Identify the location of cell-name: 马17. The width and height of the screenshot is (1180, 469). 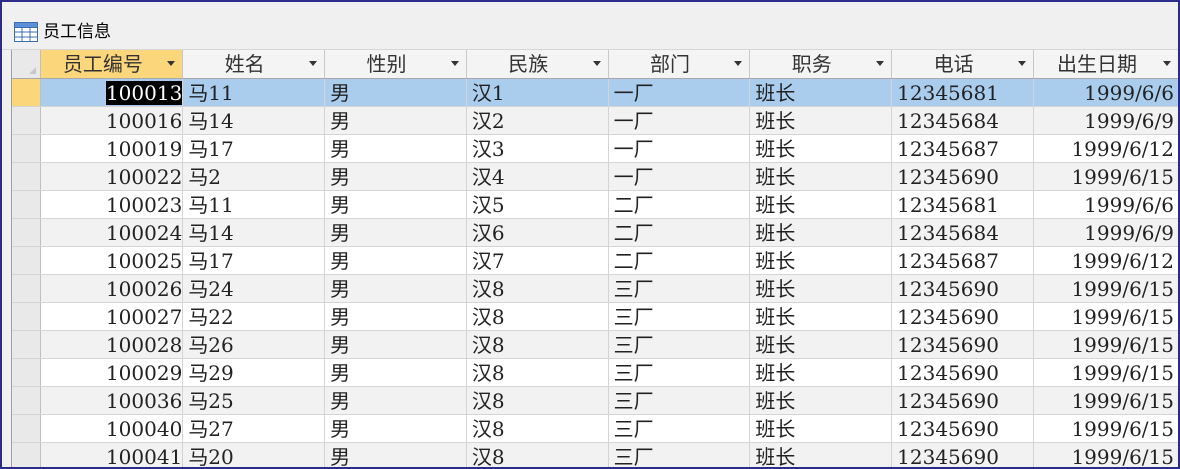
(254, 148).